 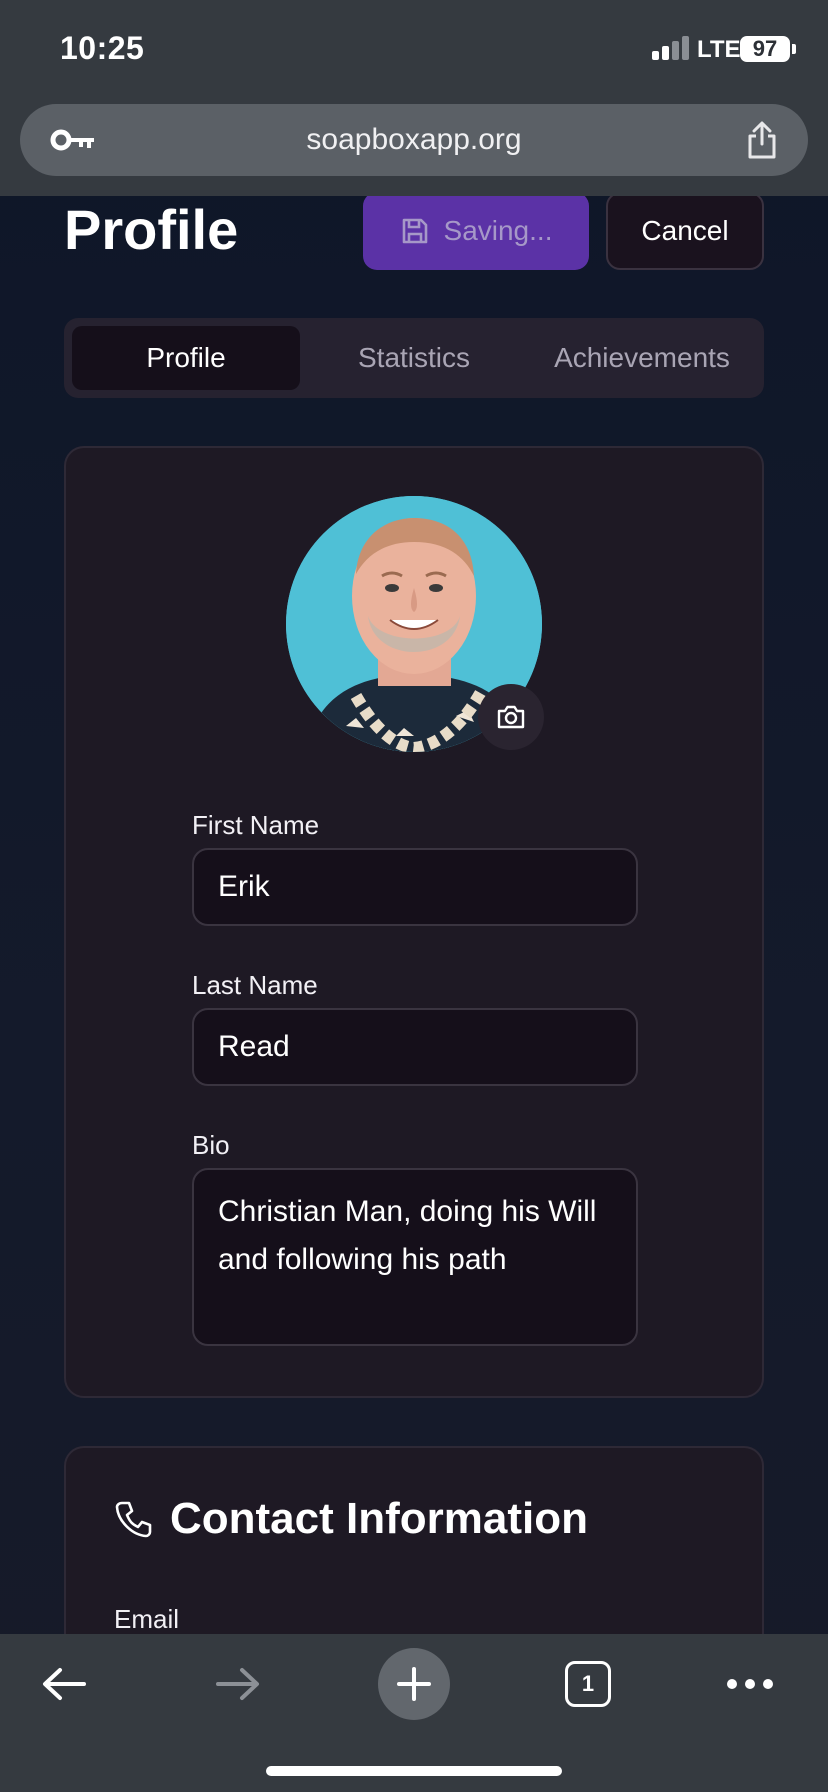 I want to click on tab-bar: Profile Statistics Achievements, so click(x=414, y=358).